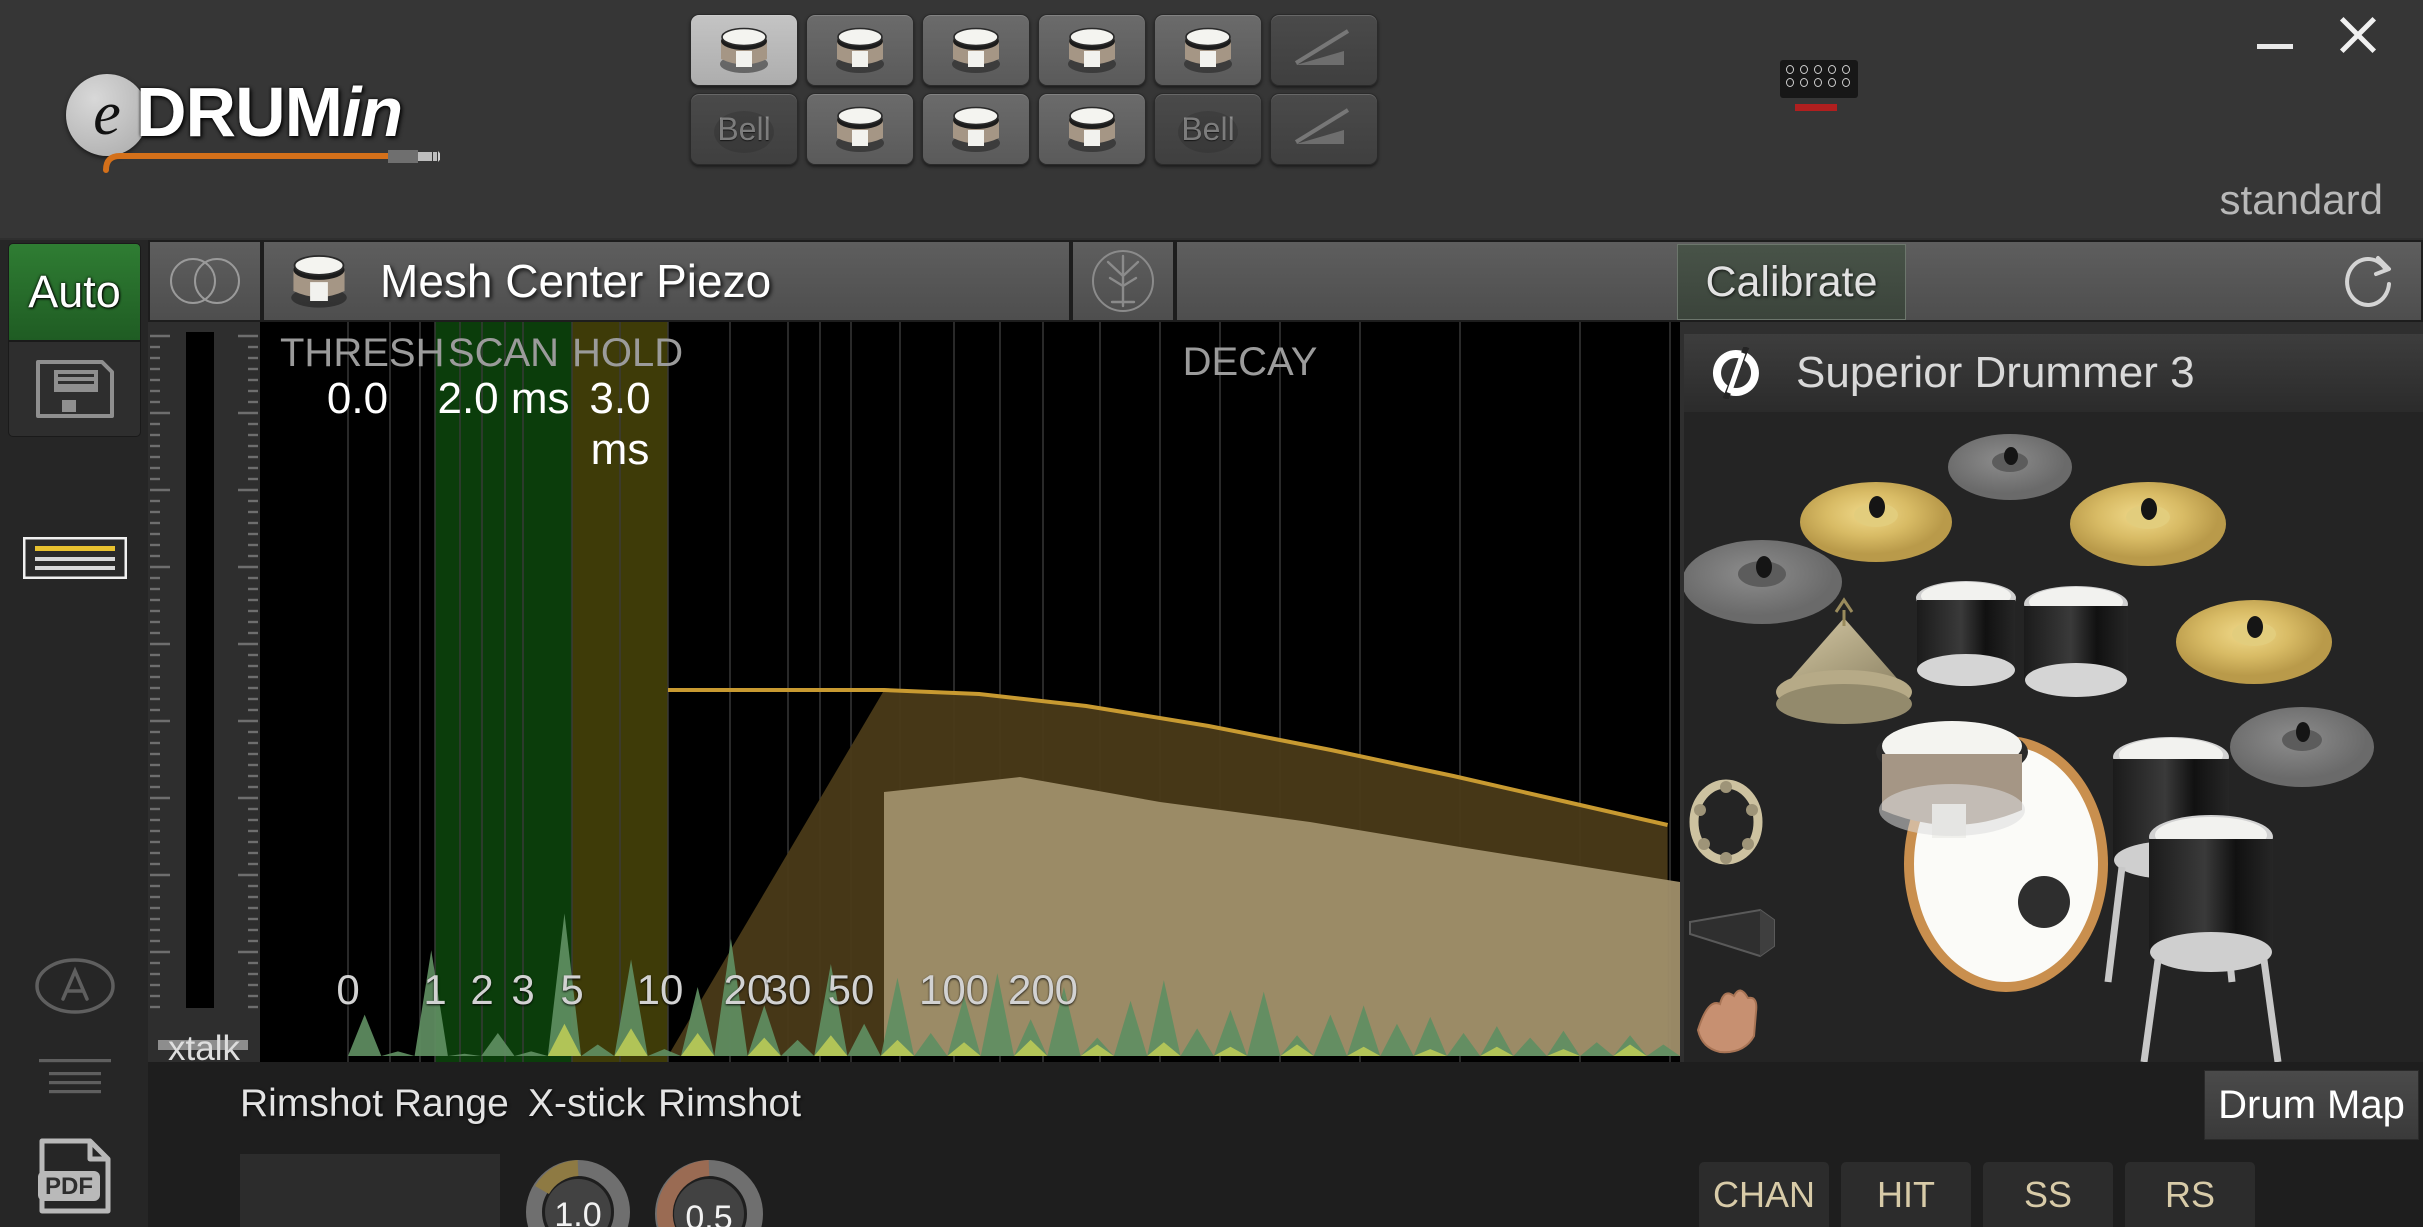 The width and height of the screenshot is (2423, 1227). What do you see at coordinates (708, 1213) in the screenshot?
I see `rimshot-knob-value: 0.5` at bounding box center [708, 1213].